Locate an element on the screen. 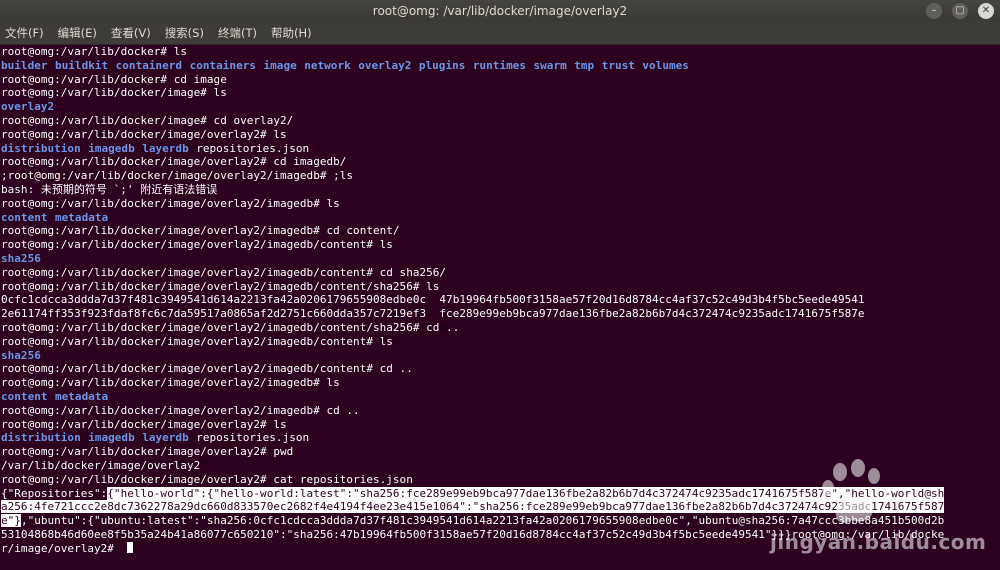 The width and height of the screenshot is (1000, 570). maximize-icon: ▢ is located at coordinates (960, 10).